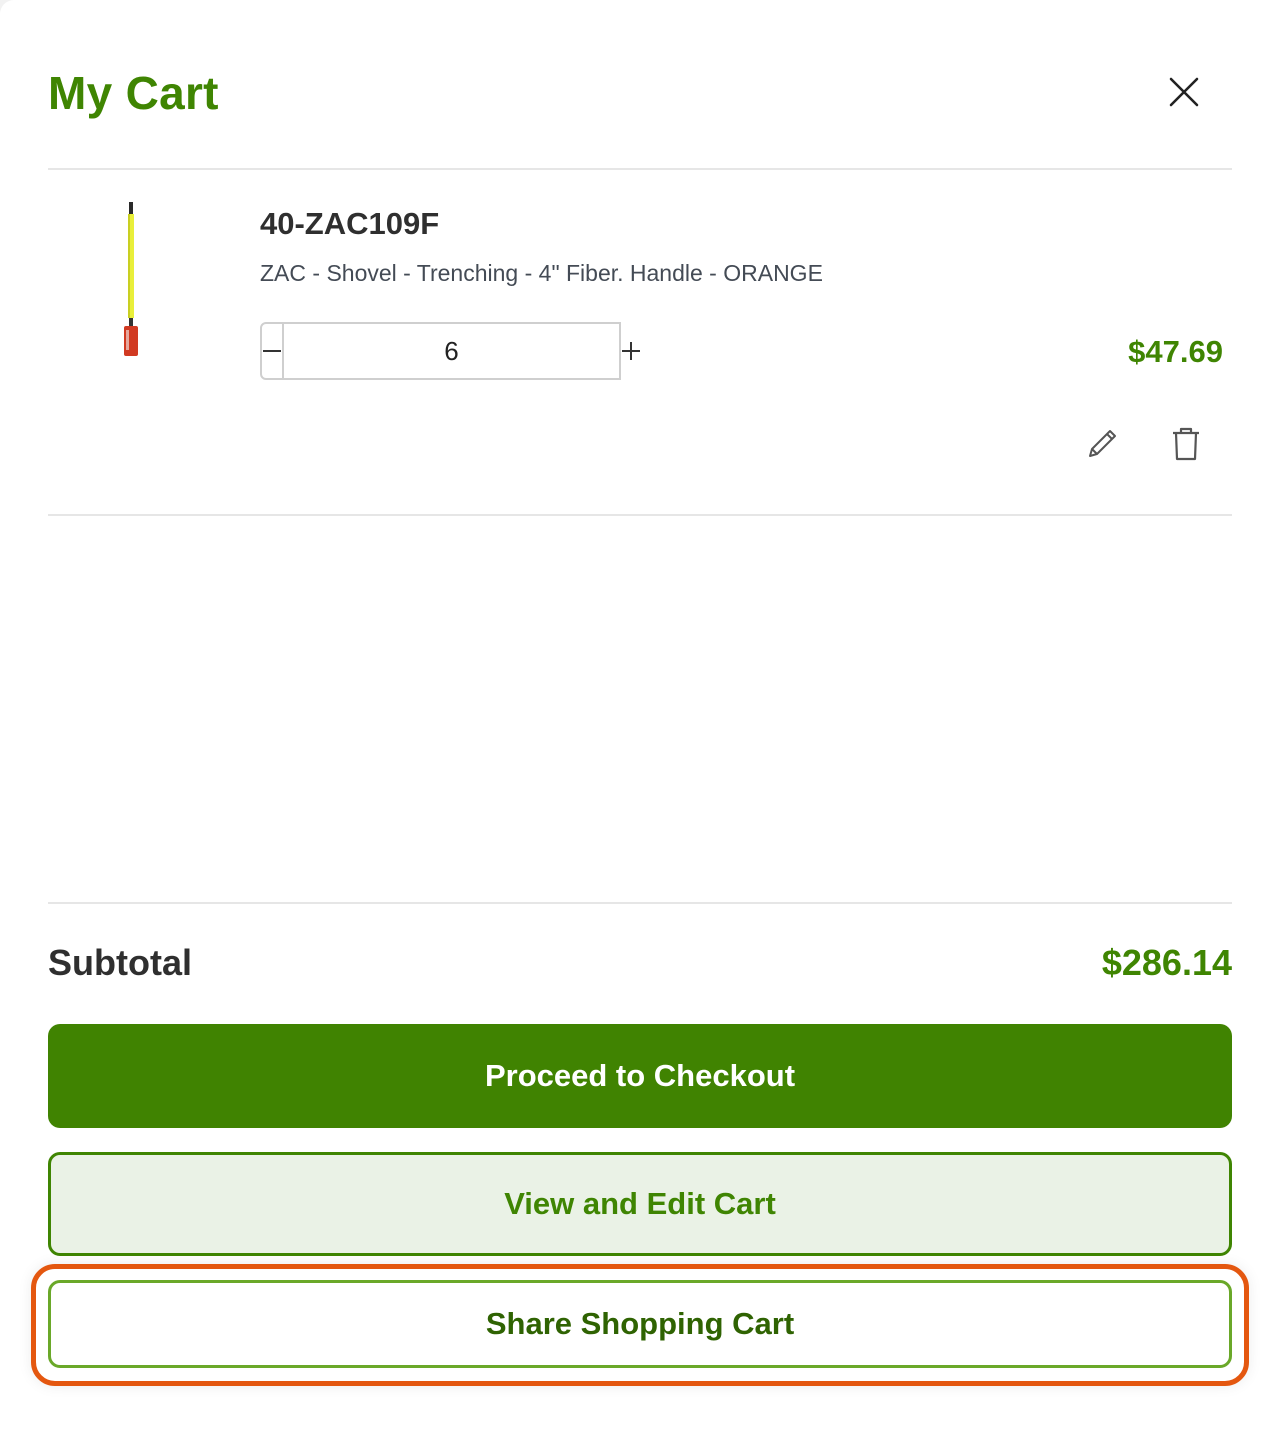 The width and height of the screenshot is (1280, 1440). I want to click on increase-quantity-button, so click(631, 351).